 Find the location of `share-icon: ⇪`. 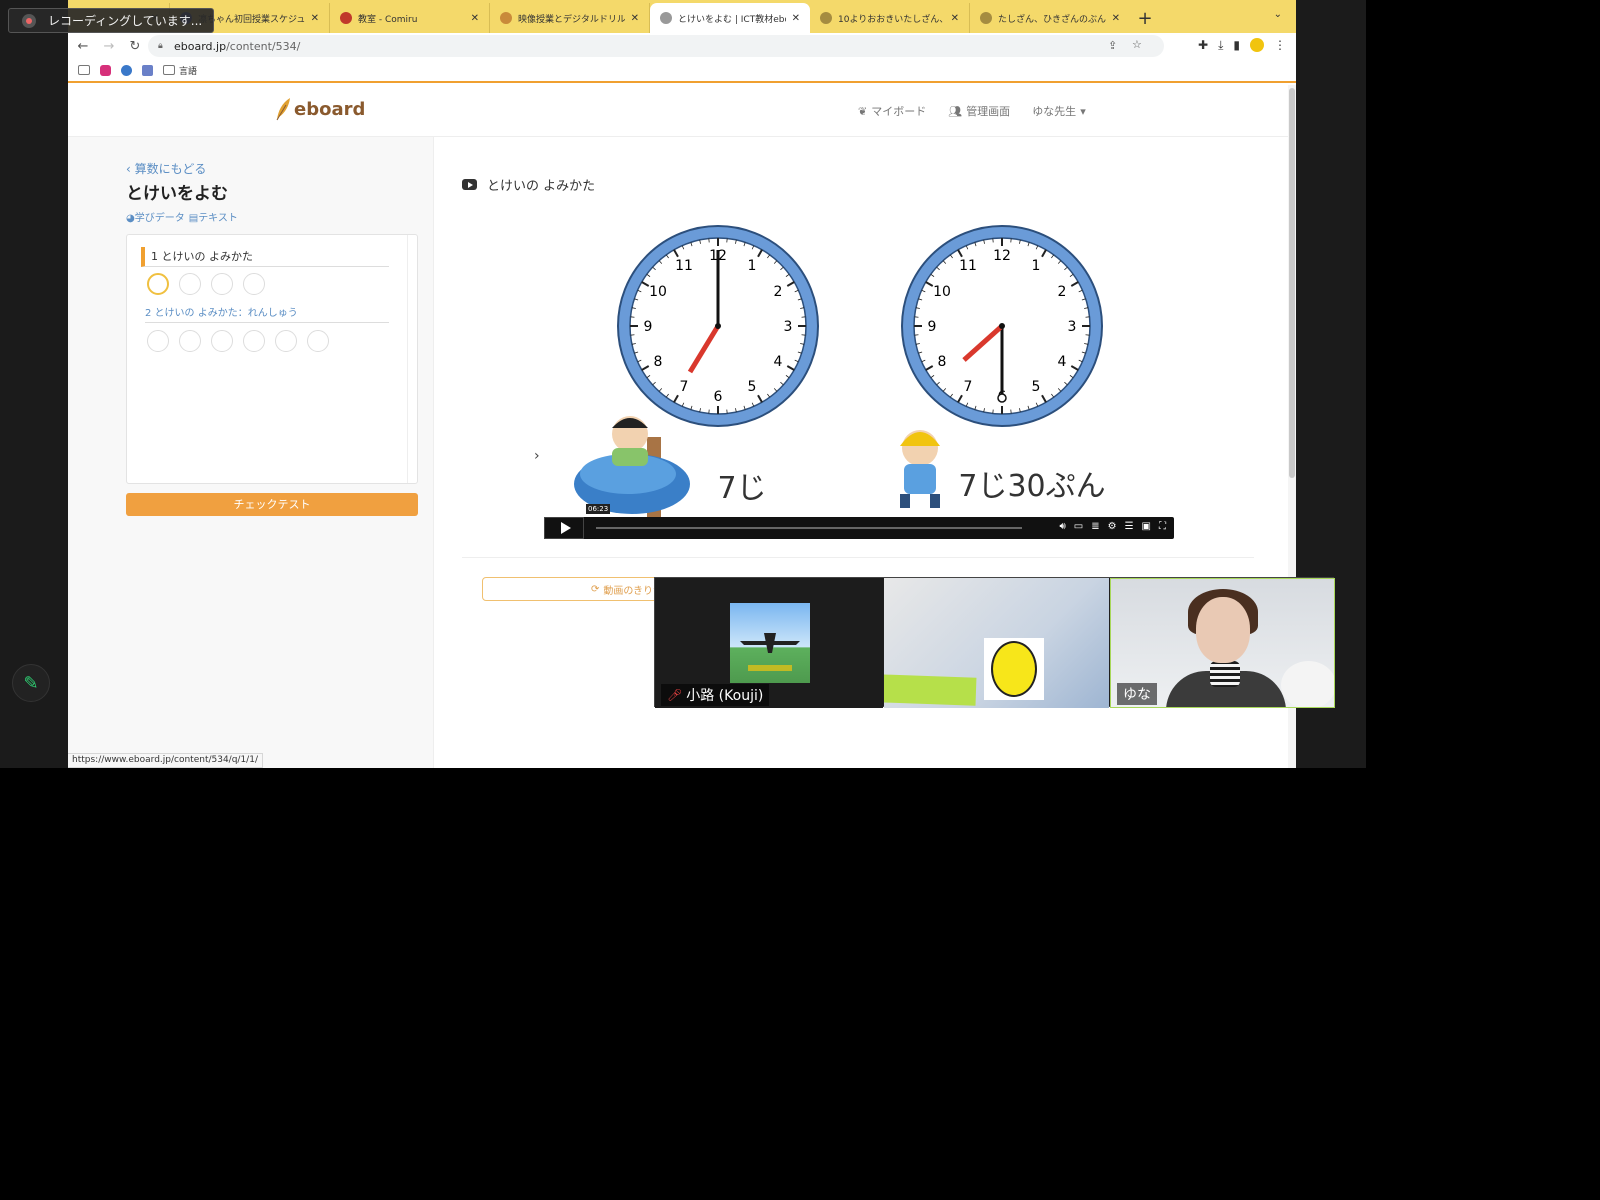

share-icon: ⇪ is located at coordinates (1112, 45).